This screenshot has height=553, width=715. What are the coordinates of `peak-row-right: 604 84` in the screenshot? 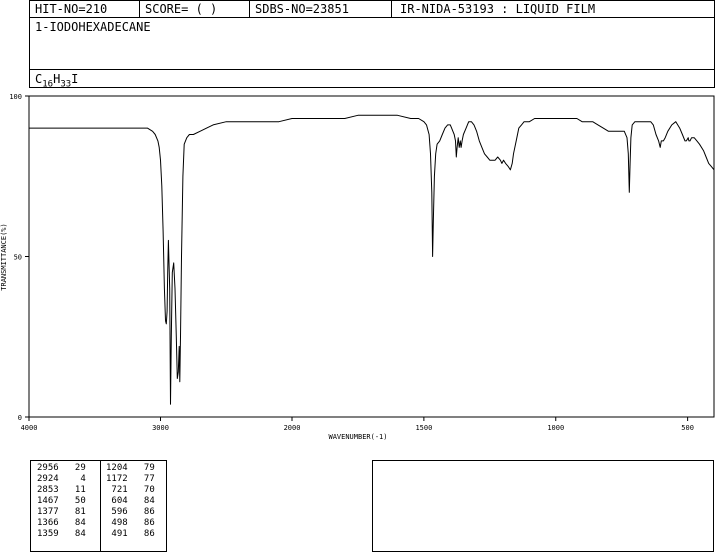 It's located at (130, 501).